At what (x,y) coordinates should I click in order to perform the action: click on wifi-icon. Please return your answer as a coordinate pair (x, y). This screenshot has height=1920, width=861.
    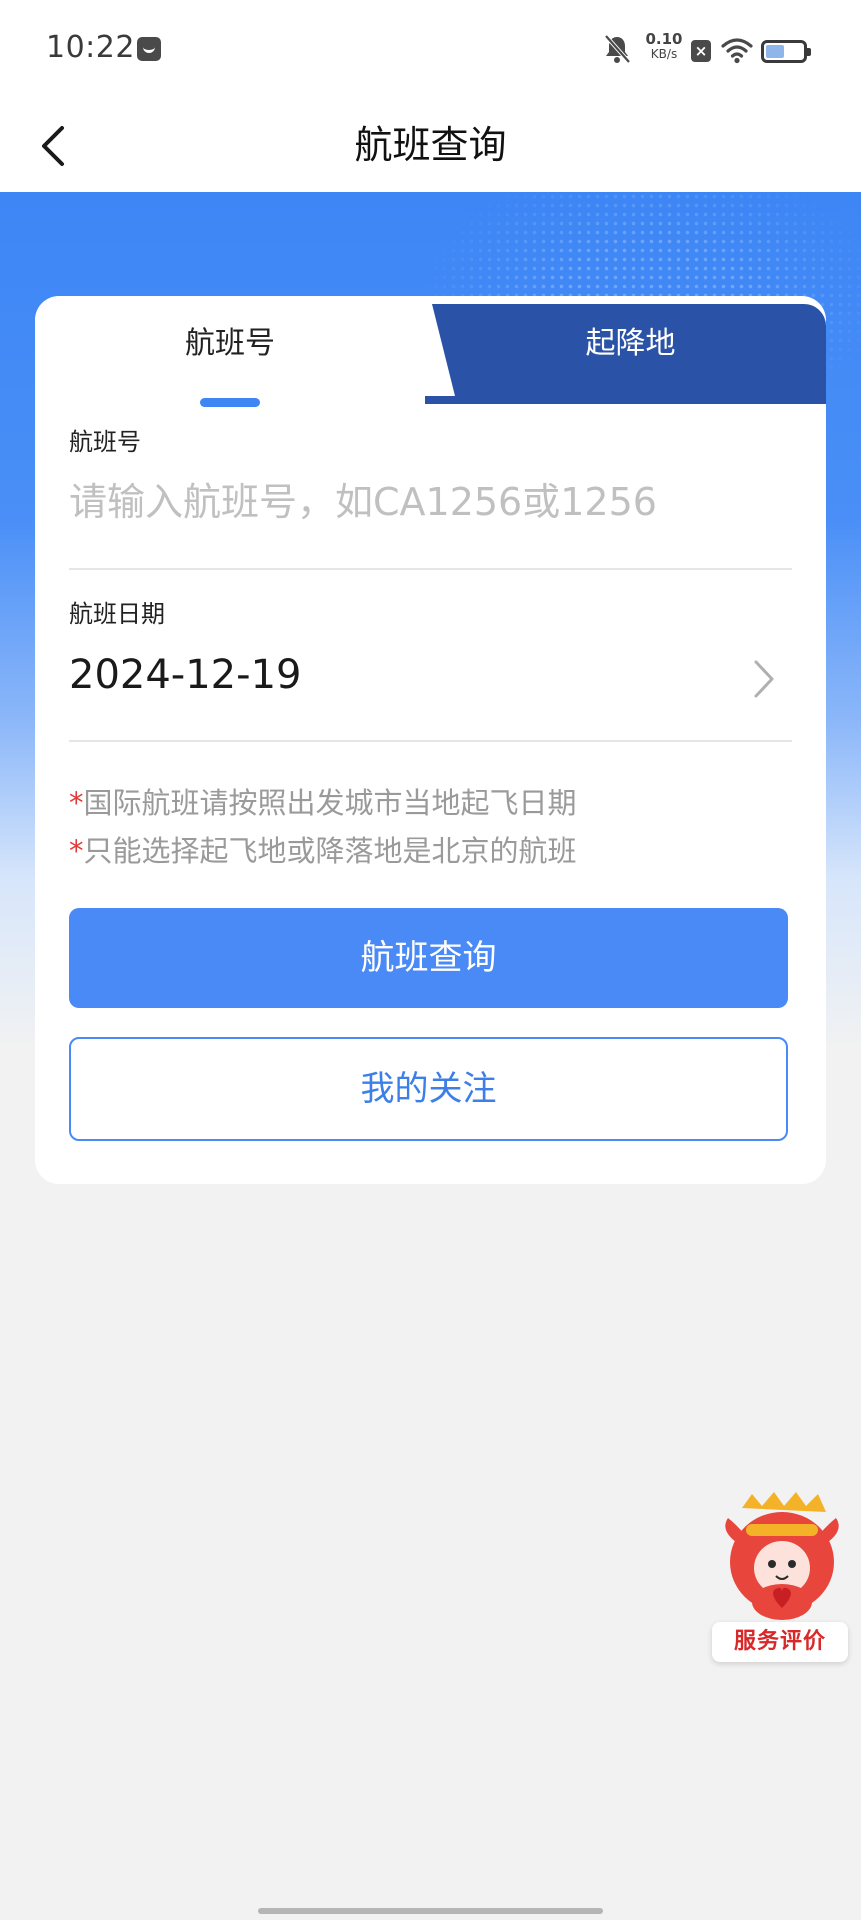
    Looking at the image, I should click on (737, 51).